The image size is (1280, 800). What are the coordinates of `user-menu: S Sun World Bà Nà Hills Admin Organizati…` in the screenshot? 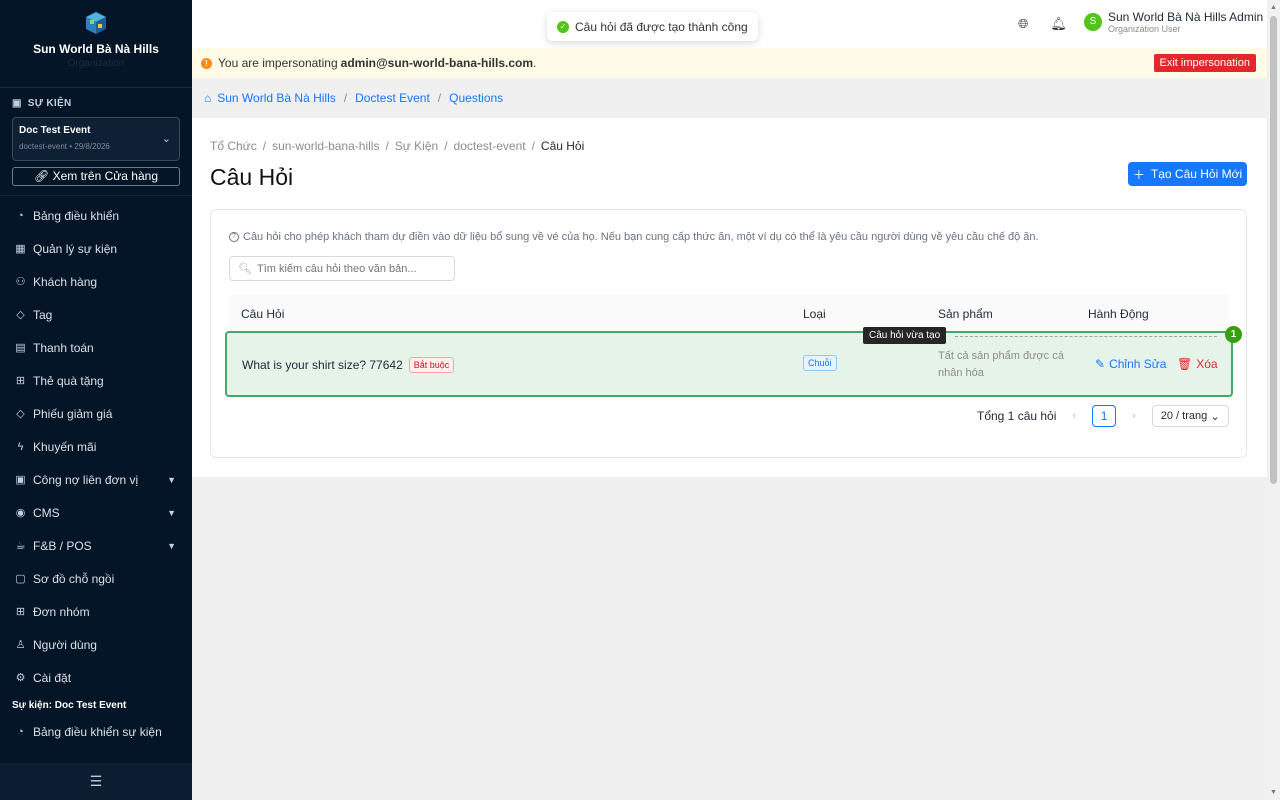 It's located at (1173, 22).